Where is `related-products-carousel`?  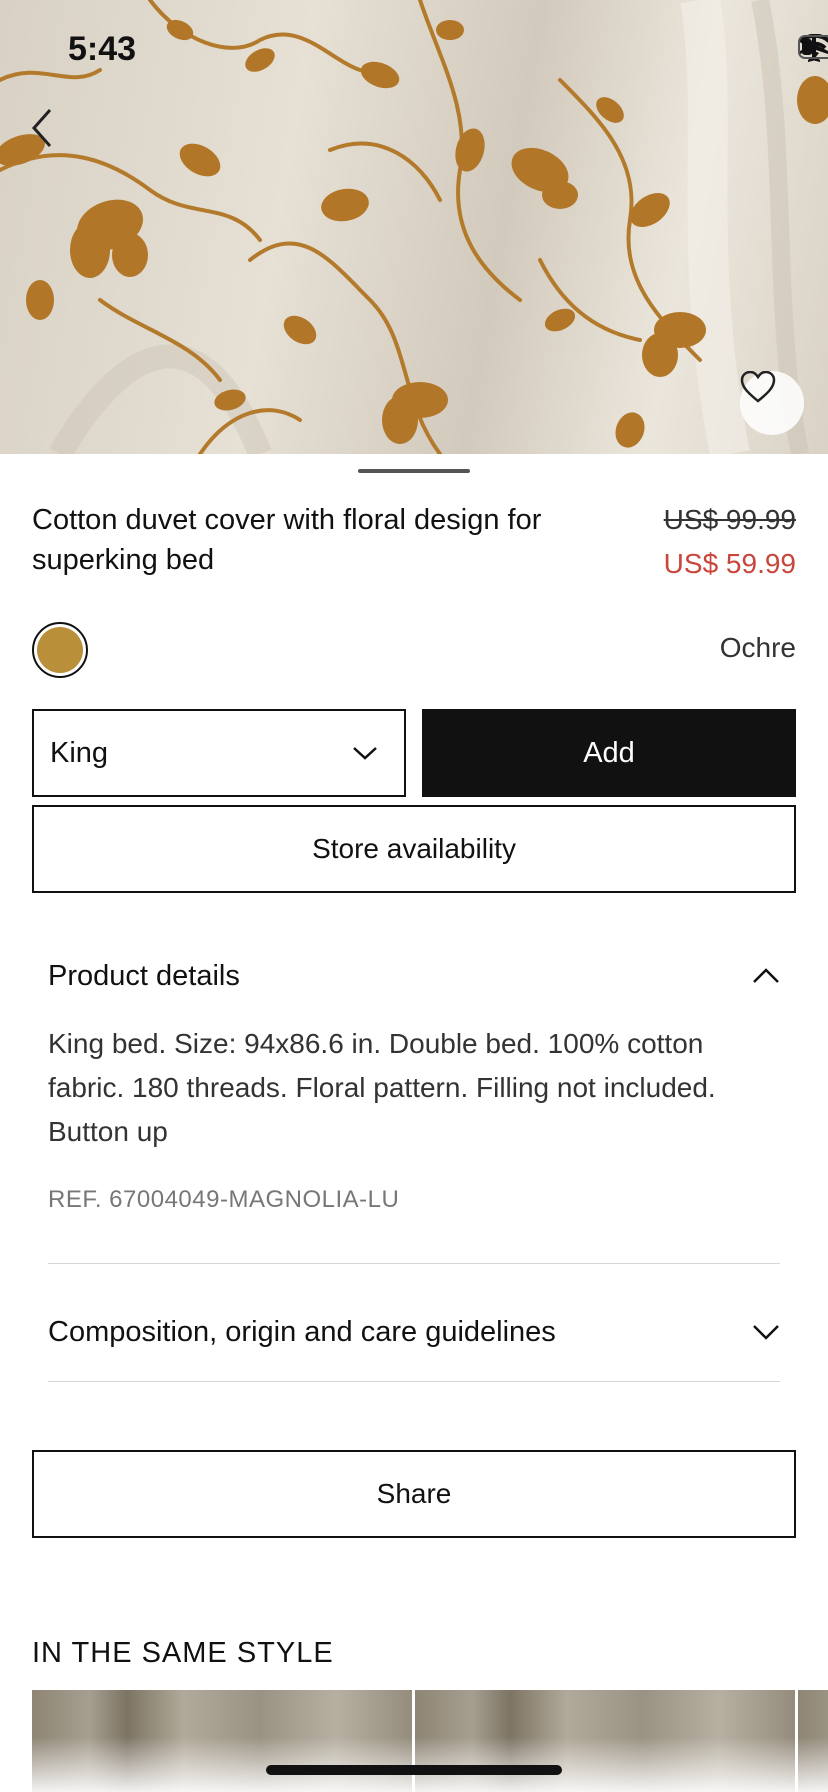
related-products-carousel is located at coordinates (430, 1741).